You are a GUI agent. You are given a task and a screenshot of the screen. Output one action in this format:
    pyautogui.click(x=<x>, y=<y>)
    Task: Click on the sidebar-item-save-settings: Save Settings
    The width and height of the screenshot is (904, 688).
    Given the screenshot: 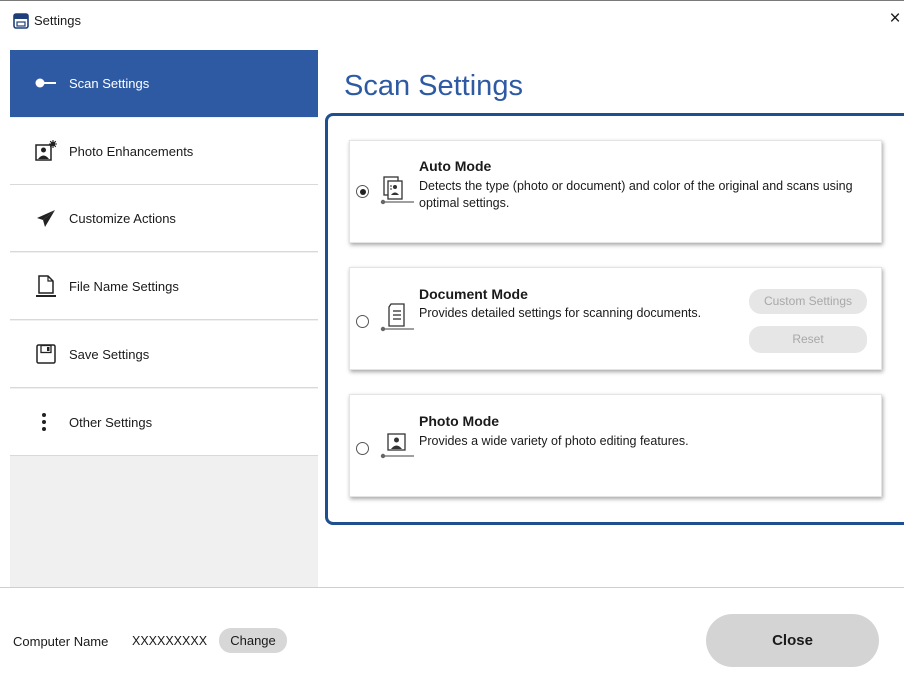 What is the action you would take?
    pyautogui.click(x=164, y=354)
    